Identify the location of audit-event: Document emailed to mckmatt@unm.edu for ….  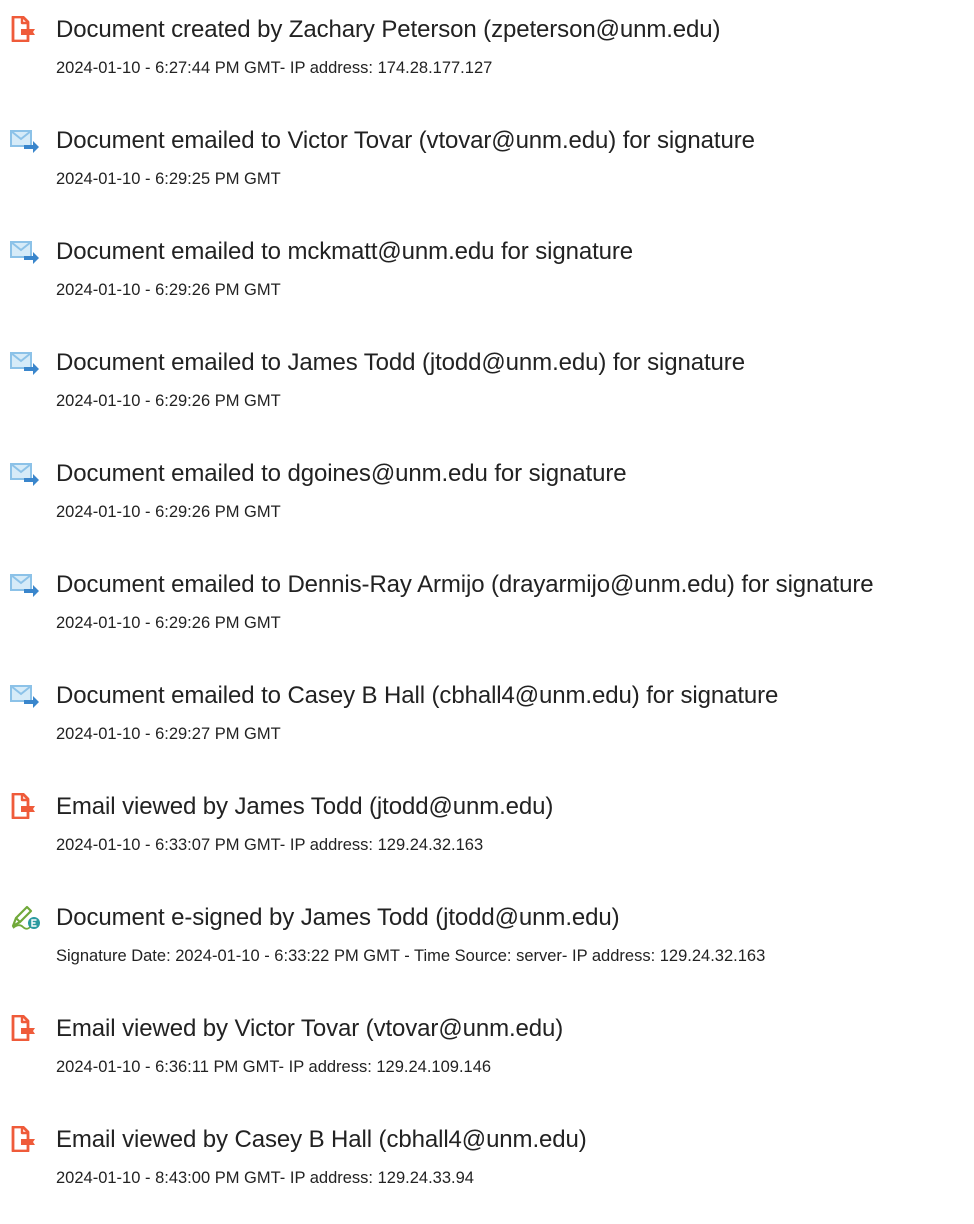
(487, 286).